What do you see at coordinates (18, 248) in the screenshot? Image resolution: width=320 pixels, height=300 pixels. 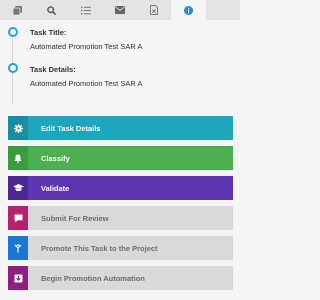 I see `merge-icon` at bounding box center [18, 248].